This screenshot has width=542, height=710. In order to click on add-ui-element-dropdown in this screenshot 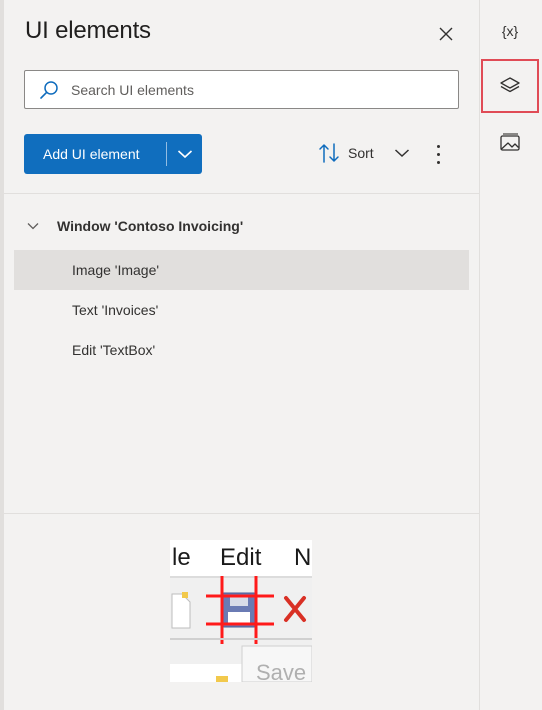, I will do `click(184, 154)`.